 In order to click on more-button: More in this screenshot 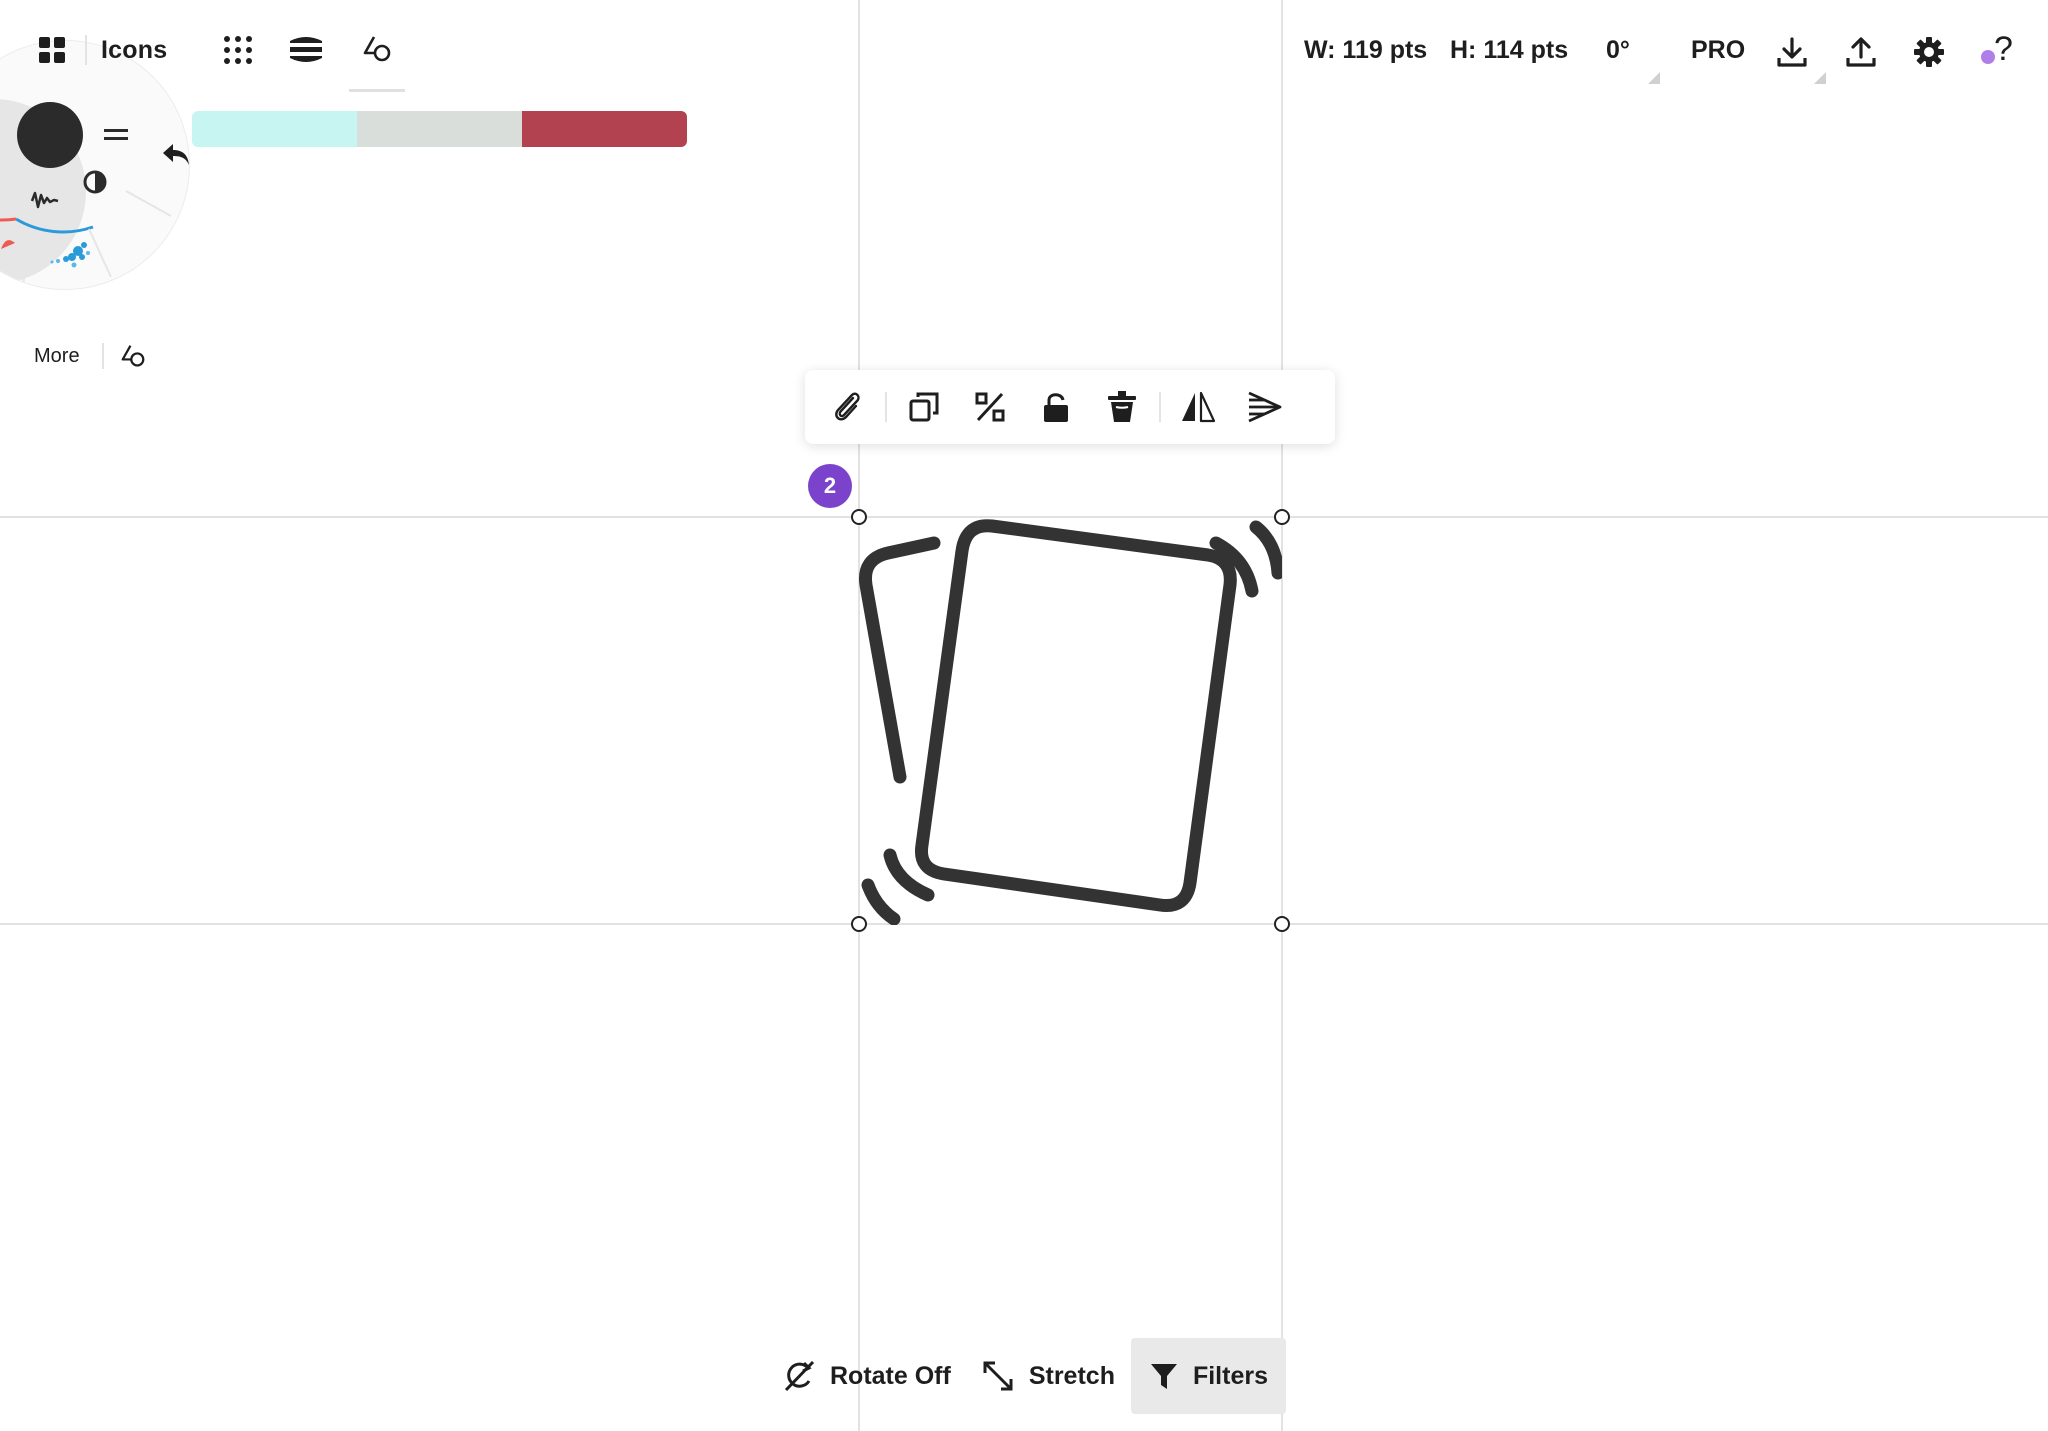, I will do `click(57, 356)`.